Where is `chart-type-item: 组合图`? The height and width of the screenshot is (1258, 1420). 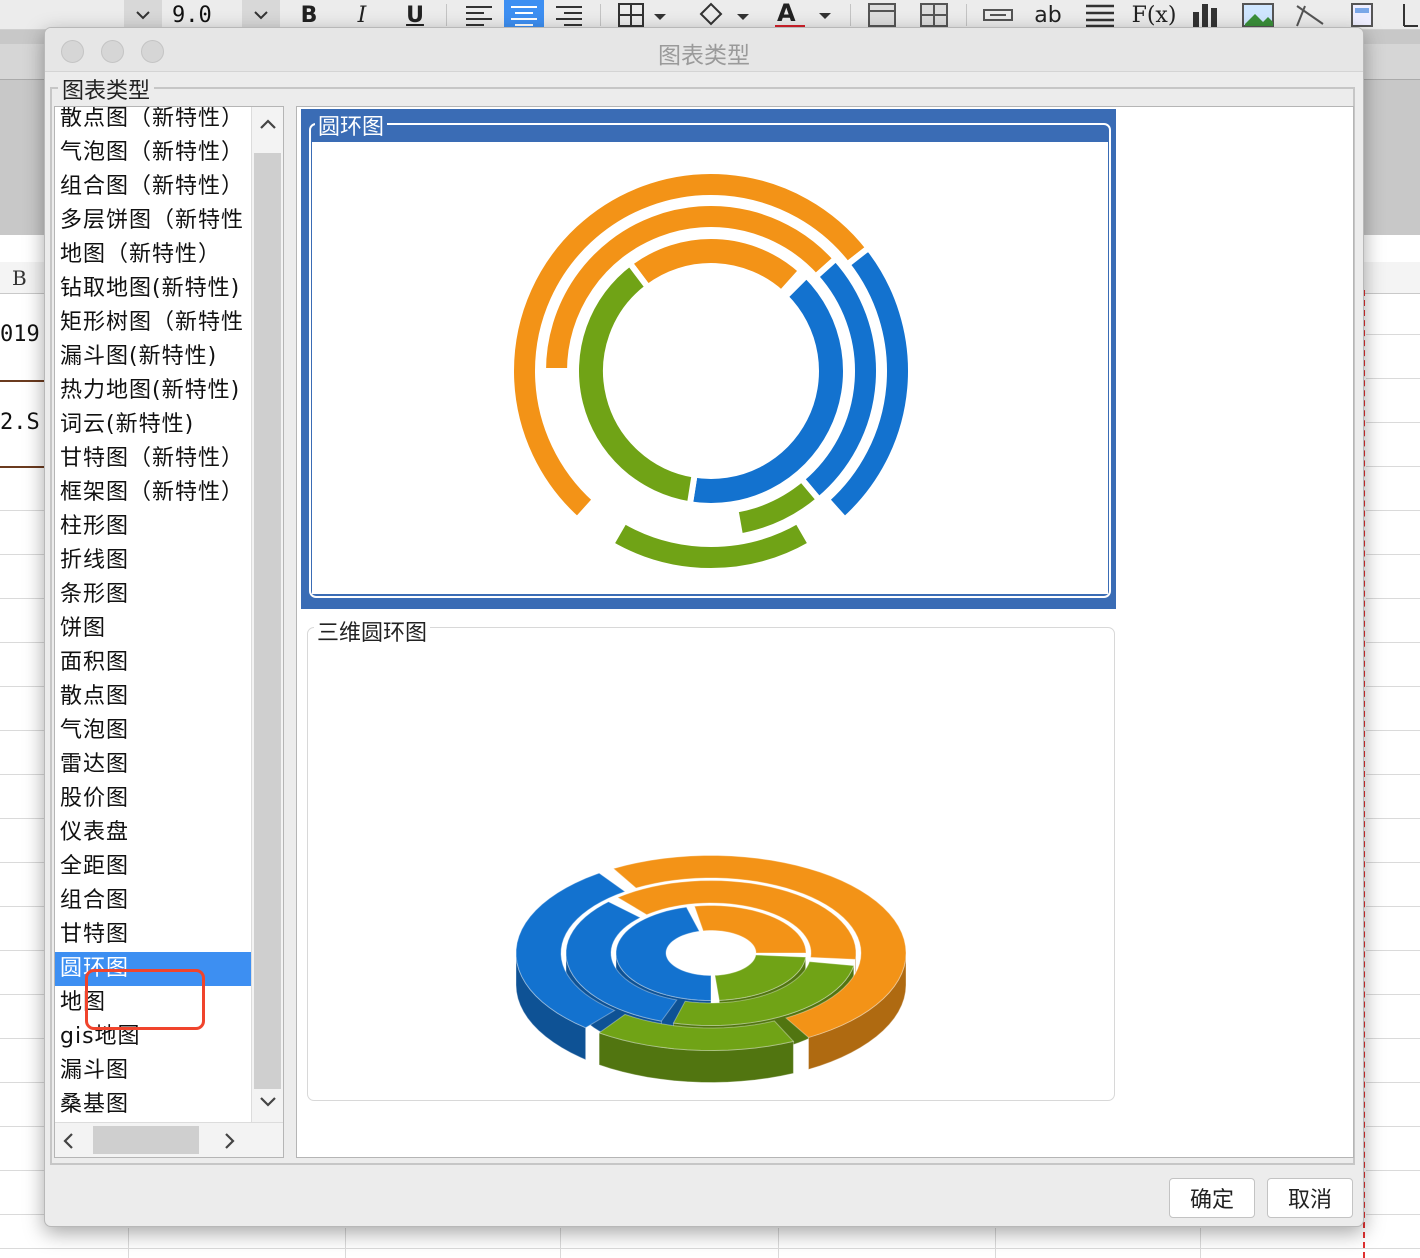
chart-type-item: 组合图 is located at coordinates (153, 901).